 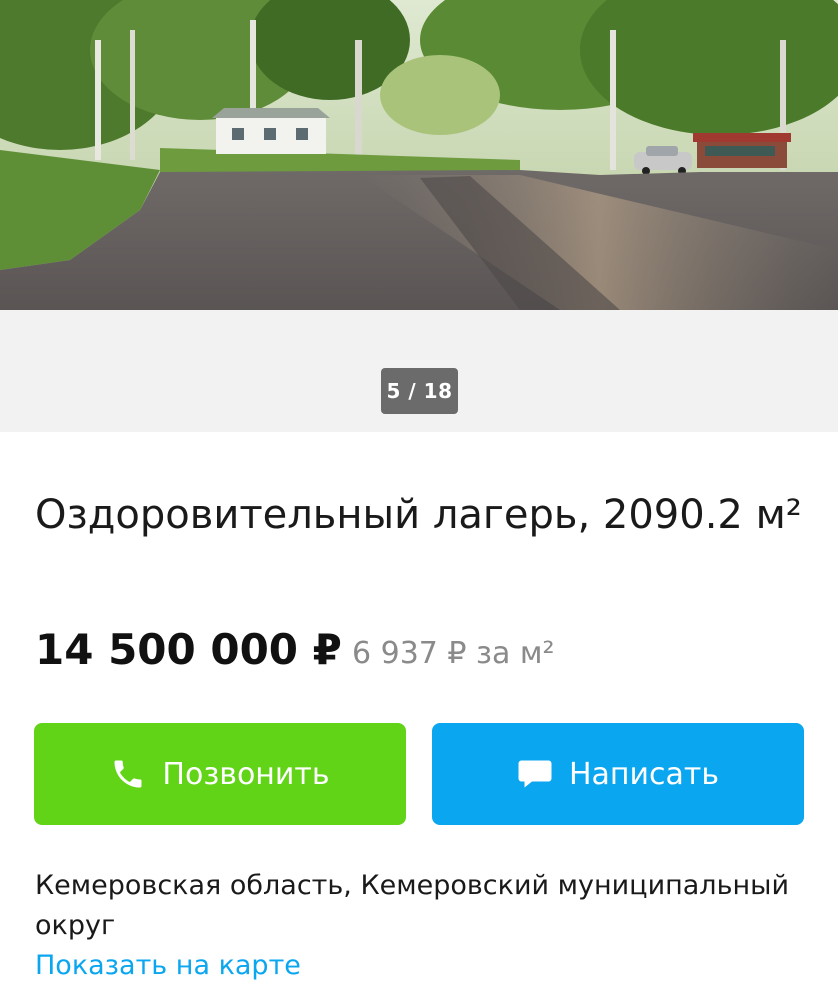 What do you see at coordinates (246, 774) in the screenshot?
I see `call-button-label: Позвонить` at bounding box center [246, 774].